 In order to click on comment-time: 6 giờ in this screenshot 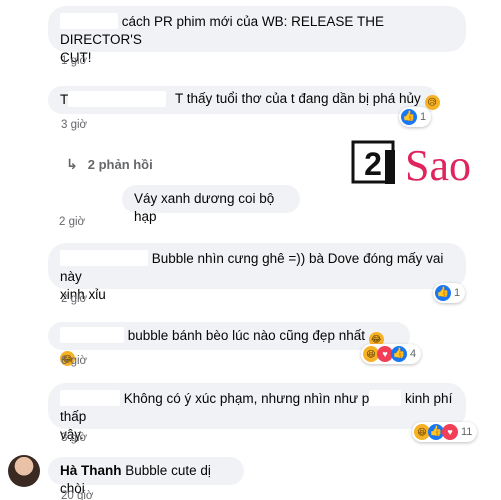, I will do `click(74, 361)`.